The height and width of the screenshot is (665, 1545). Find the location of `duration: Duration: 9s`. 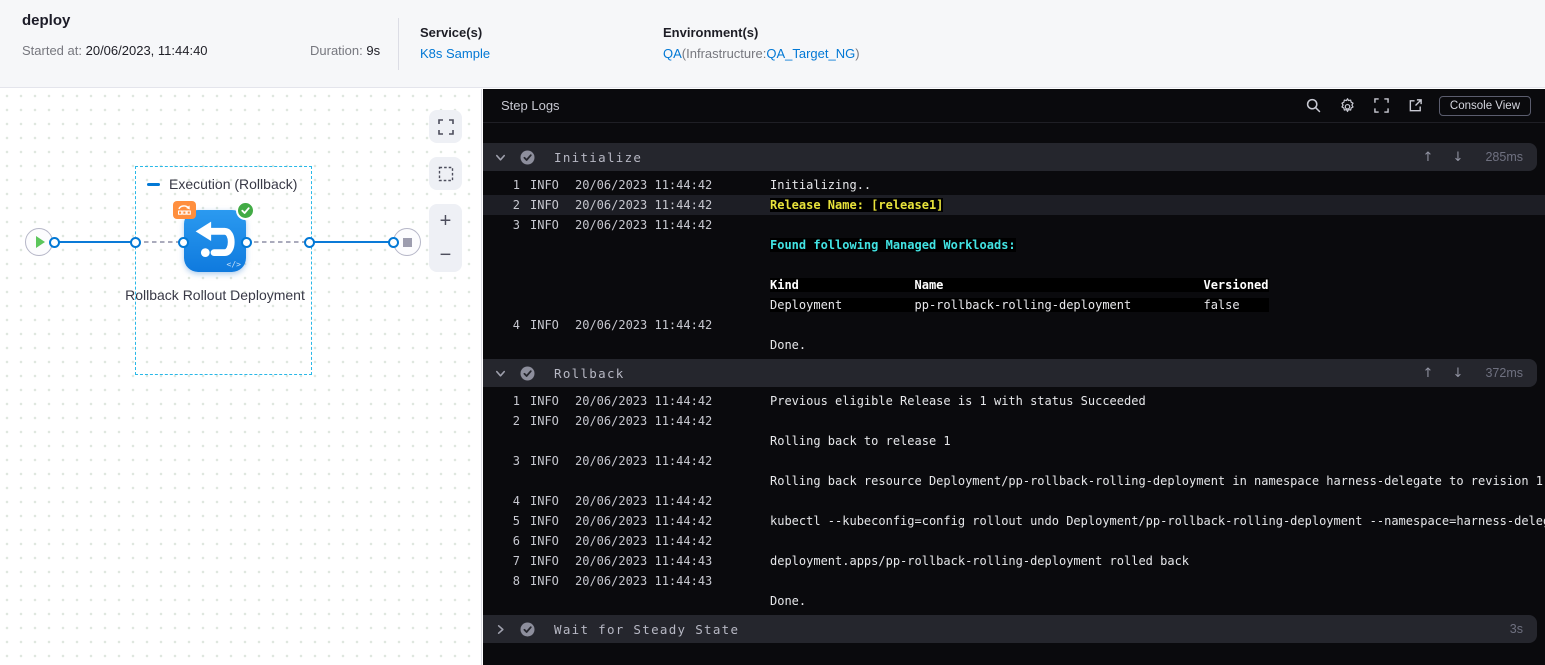

duration: Duration: 9s is located at coordinates (345, 50).